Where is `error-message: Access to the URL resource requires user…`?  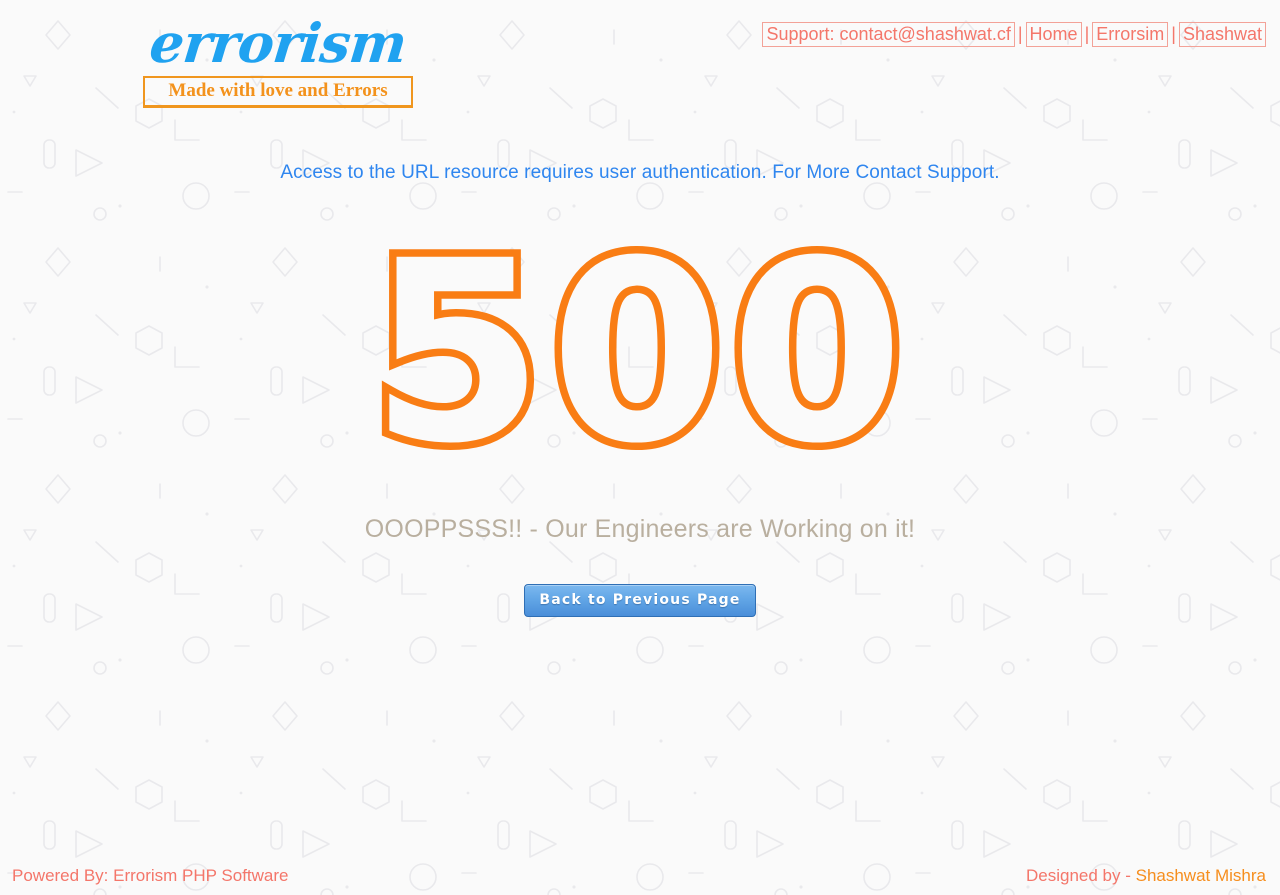
error-message: Access to the URL resource requires user… is located at coordinates (640, 172).